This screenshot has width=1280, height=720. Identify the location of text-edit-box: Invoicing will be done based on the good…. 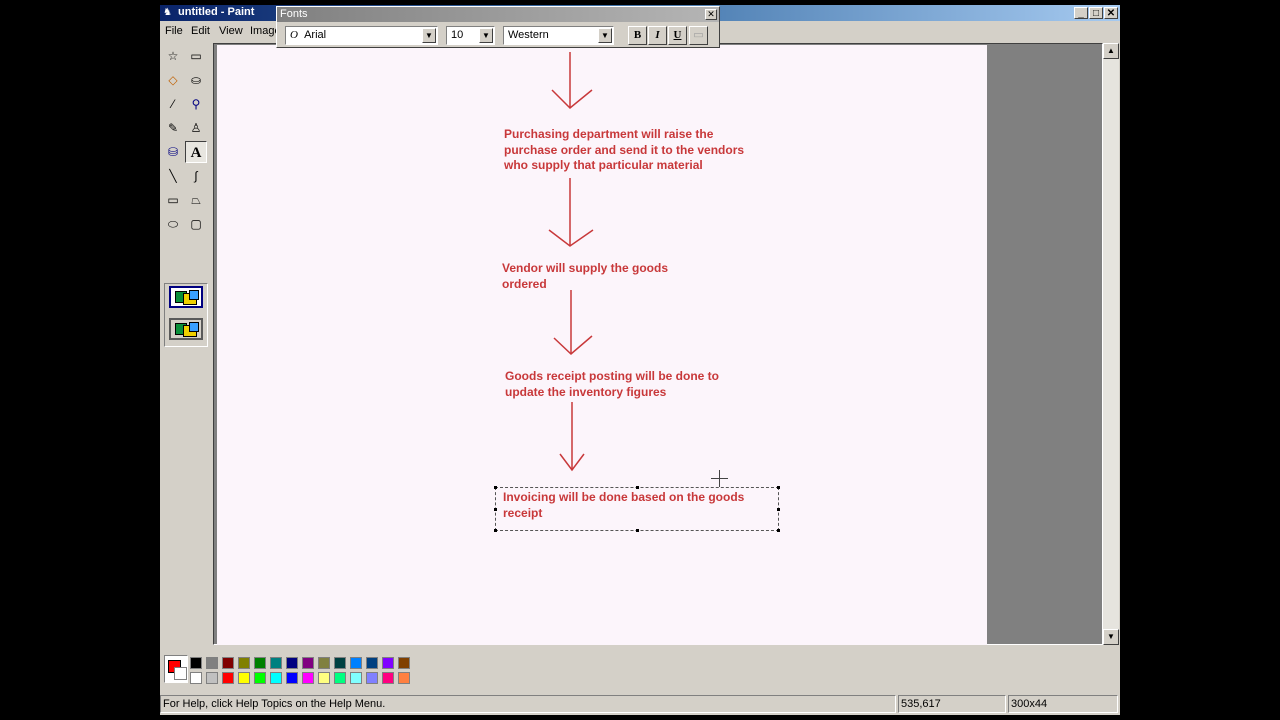
(637, 509).